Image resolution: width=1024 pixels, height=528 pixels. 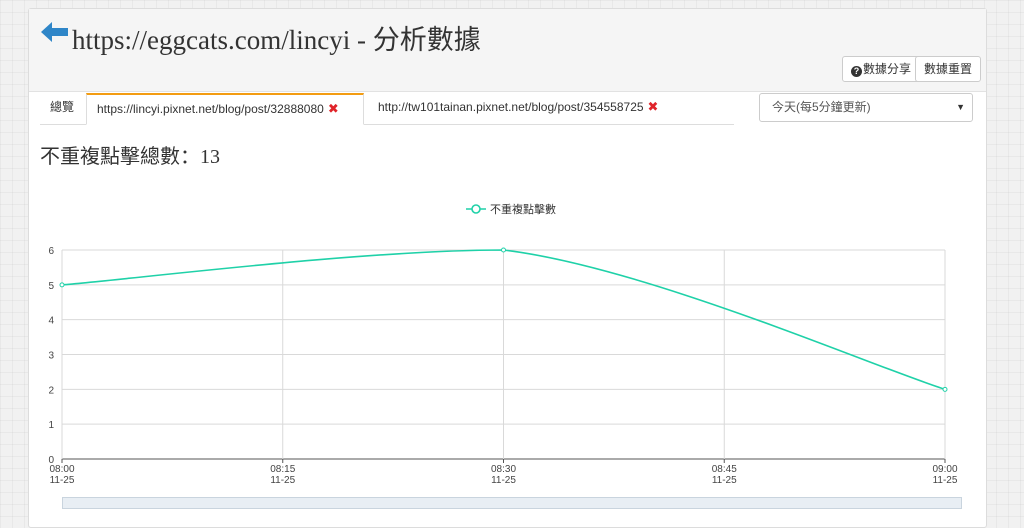 What do you see at coordinates (476, 209) in the screenshot?
I see `legend-marker` at bounding box center [476, 209].